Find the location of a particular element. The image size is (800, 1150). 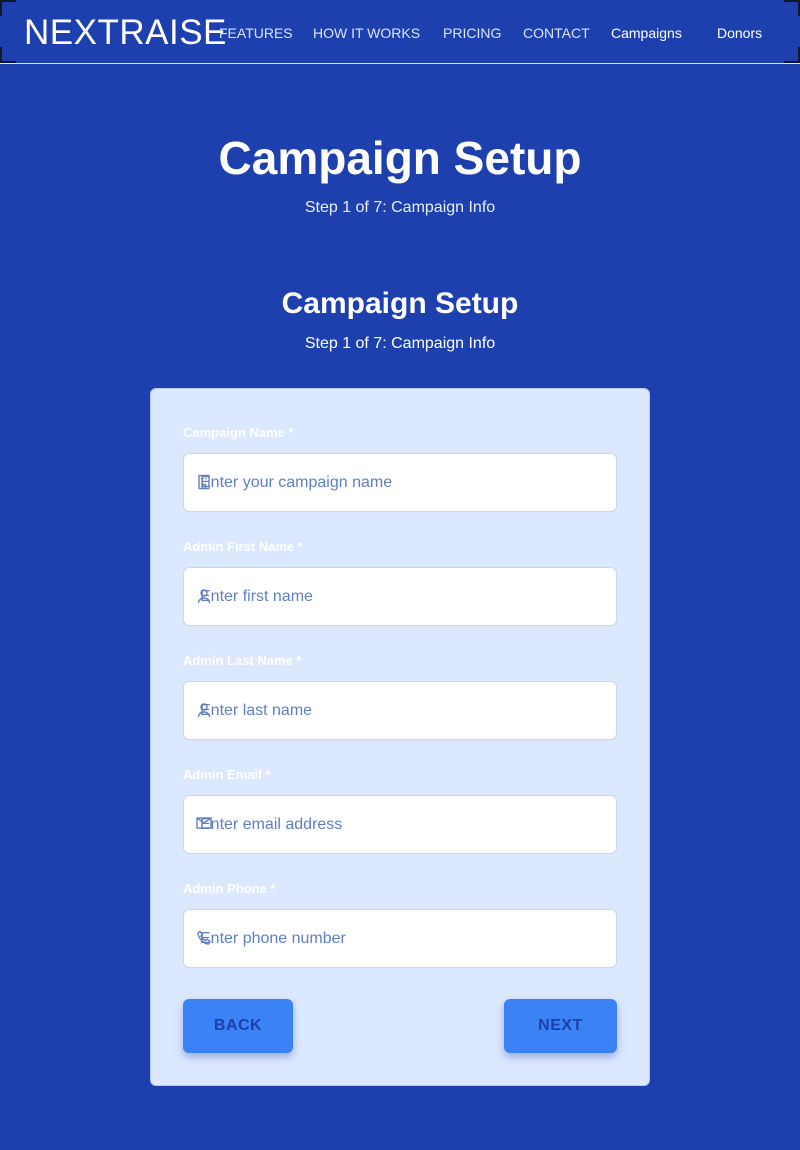

admin-phone-label: Admin Phone * is located at coordinates (229, 888).